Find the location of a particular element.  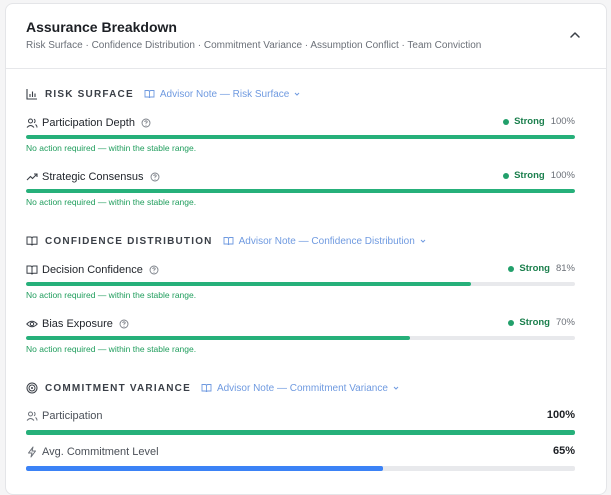

metric-avg-commitment-level: Avg. Commitment Level 65% is located at coordinates (300, 457).